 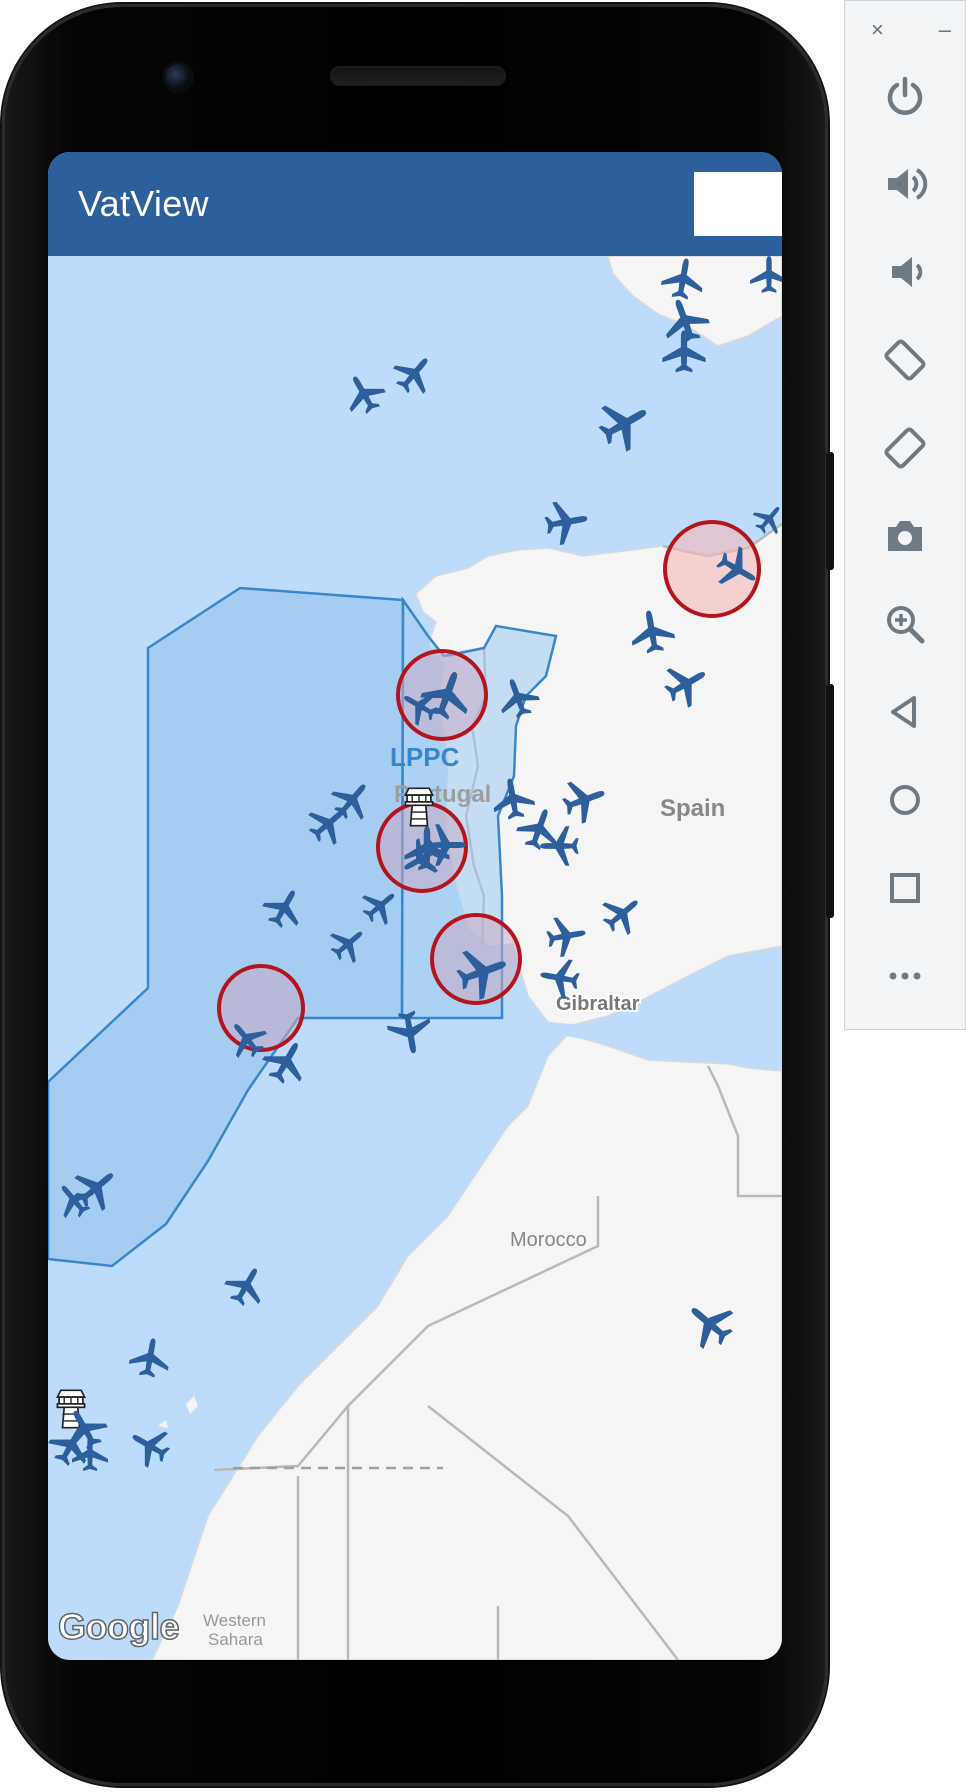 I want to click on city-label-gibraltar: Gibraltar, so click(x=598, y=1004).